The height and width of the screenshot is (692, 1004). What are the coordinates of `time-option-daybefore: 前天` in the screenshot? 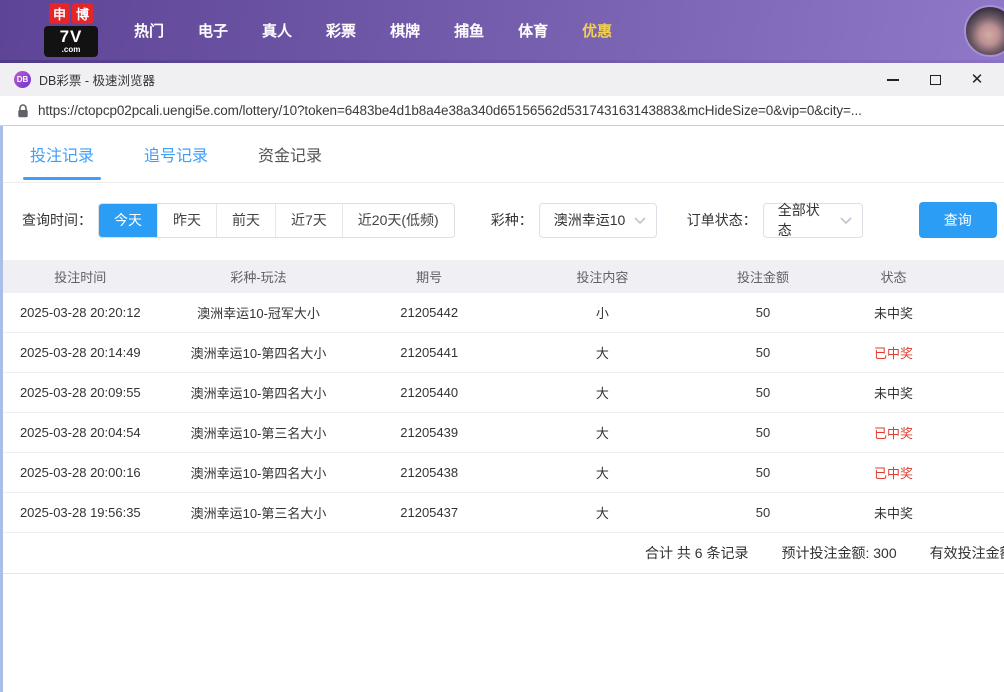 It's located at (245, 220).